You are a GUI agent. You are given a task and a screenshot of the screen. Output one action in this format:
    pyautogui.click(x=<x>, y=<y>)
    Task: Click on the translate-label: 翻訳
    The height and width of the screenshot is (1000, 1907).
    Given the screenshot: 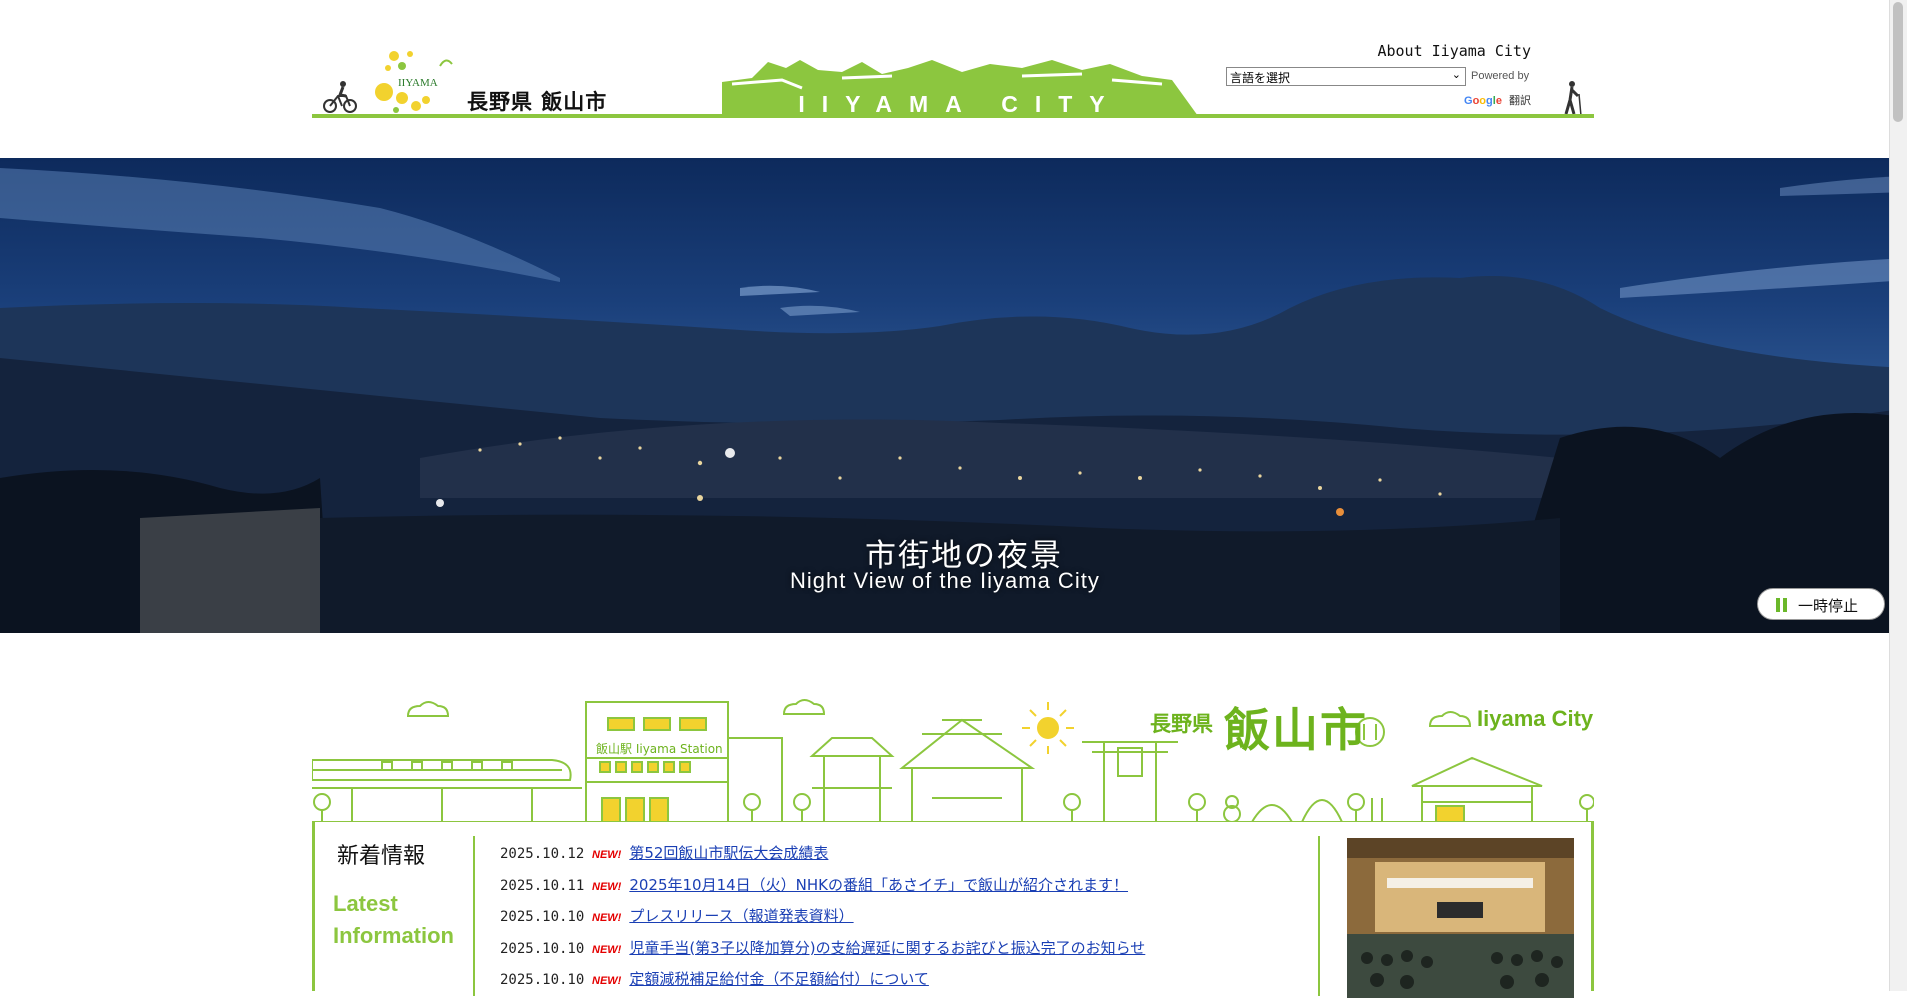 What is the action you would take?
    pyautogui.click(x=1520, y=101)
    